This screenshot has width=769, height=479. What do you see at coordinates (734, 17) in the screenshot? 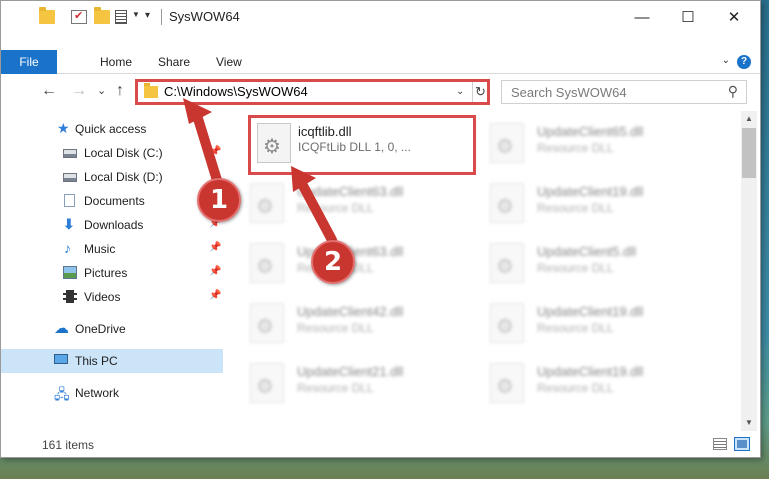
I see `close-button: ✕` at bounding box center [734, 17].